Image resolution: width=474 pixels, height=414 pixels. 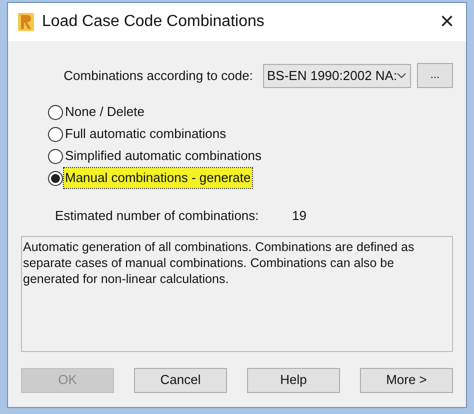 I want to click on option-label: None / Delete, so click(x=105, y=112).